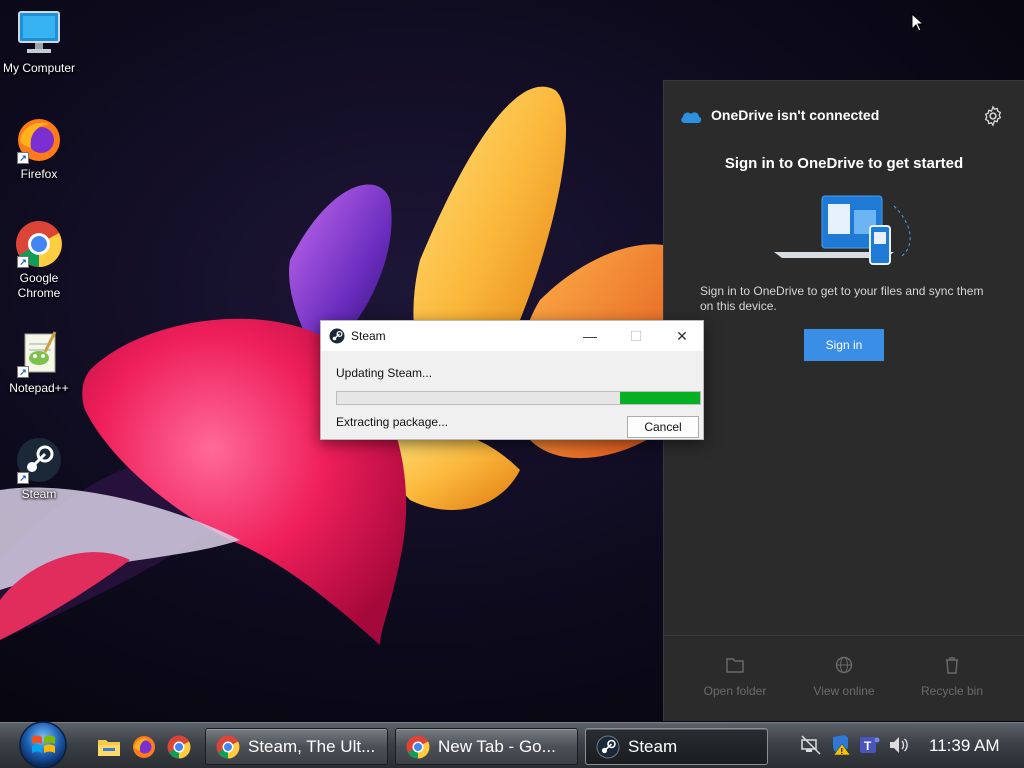  I want to click on dialog-titlebar: Steam — ☐ ✕, so click(512, 336).